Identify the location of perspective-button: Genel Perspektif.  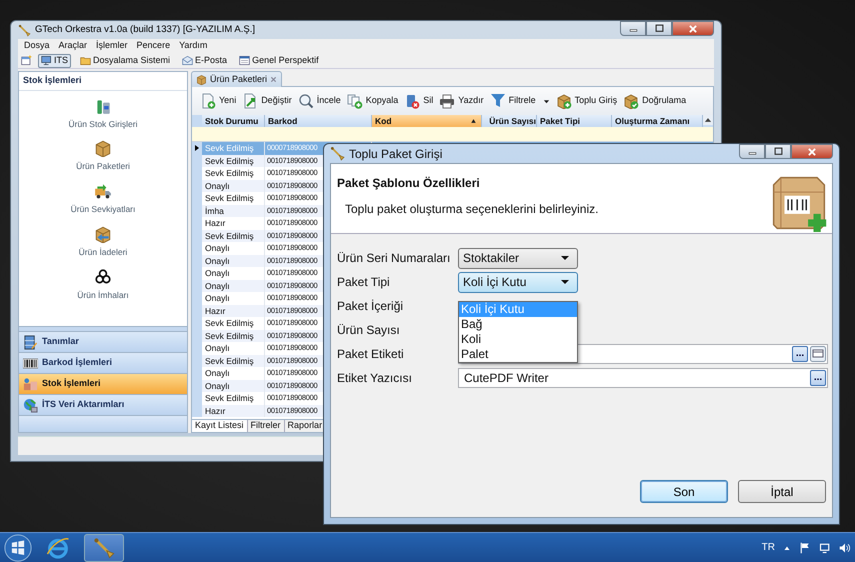
(279, 61).